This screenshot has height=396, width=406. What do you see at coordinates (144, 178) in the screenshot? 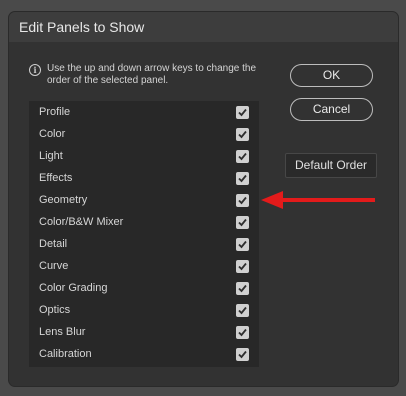
I see `panel-row: Effects` at bounding box center [144, 178].